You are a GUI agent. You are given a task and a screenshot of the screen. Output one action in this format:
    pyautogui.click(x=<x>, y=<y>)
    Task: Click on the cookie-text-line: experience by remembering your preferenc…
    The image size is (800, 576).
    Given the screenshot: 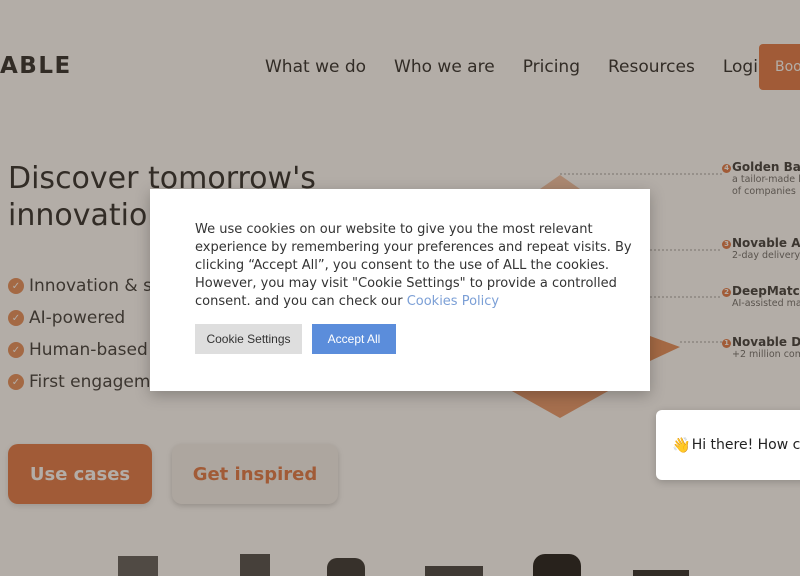 What is the action you would take?
    pyautogui.click(x=413, y=247)
    